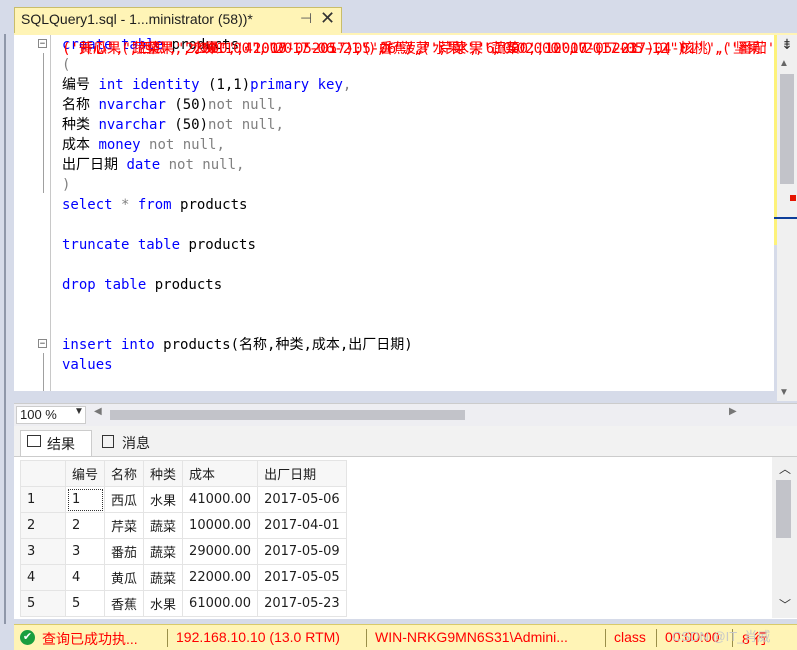  I want to click on row-number: 5, so click(43, 603).